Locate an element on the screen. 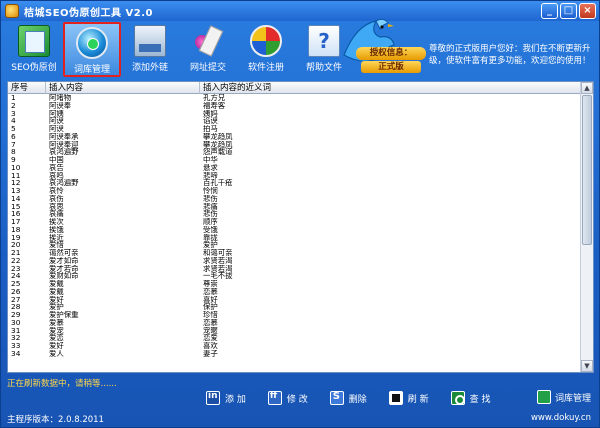  table-row: 31 爱宠 宠暱 is located at coordinates (294, 331).